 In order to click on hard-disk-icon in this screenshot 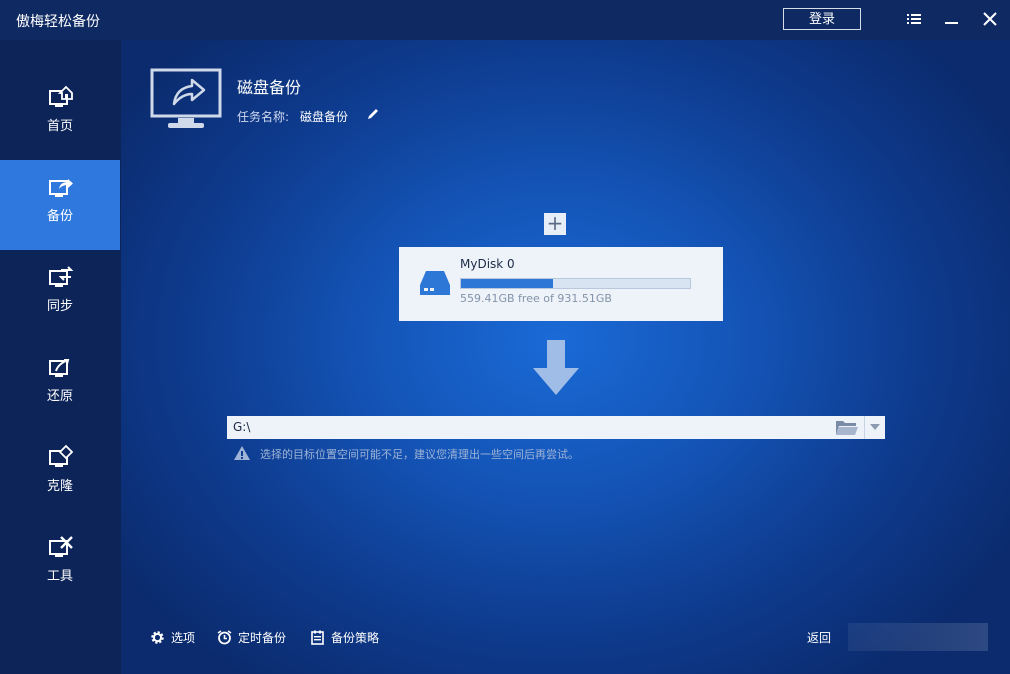, I will do `click(435, 283)`.